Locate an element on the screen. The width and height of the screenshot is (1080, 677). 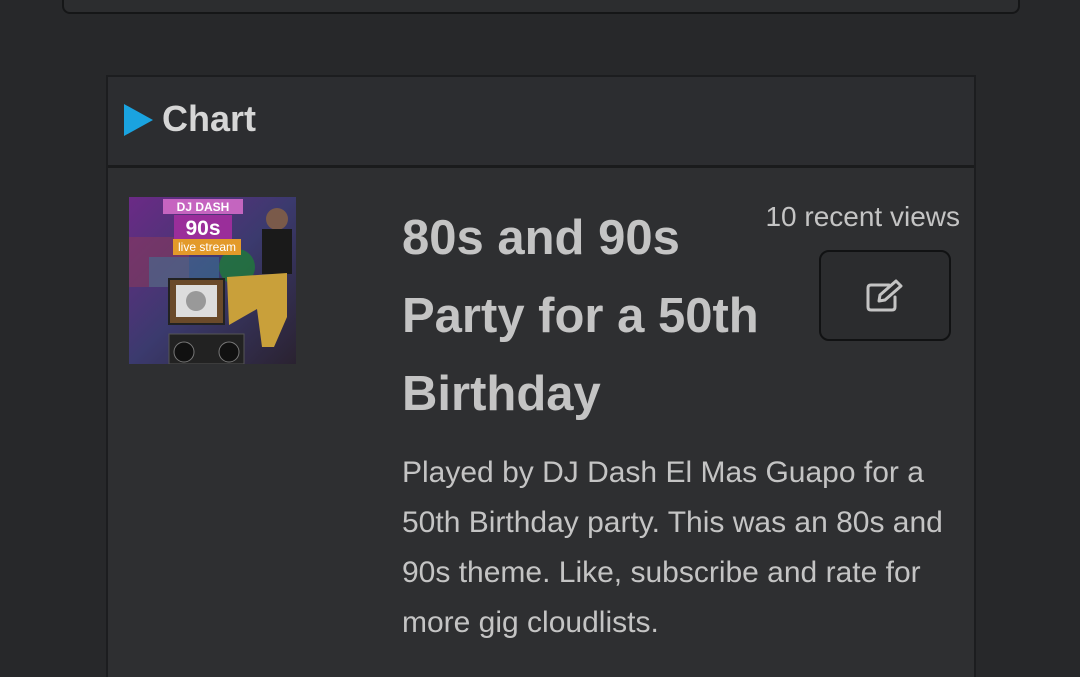
play-icon is located at coordinates (138, 120).